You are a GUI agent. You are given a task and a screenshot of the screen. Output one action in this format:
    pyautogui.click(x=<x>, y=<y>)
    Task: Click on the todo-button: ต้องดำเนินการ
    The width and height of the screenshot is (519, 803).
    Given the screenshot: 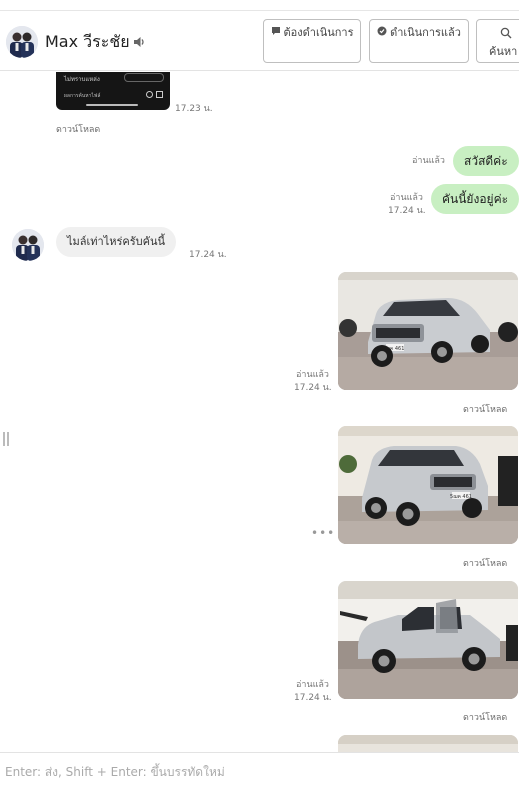 What is the action you would take?
    pyautogui.click(x=312, y=41)
    